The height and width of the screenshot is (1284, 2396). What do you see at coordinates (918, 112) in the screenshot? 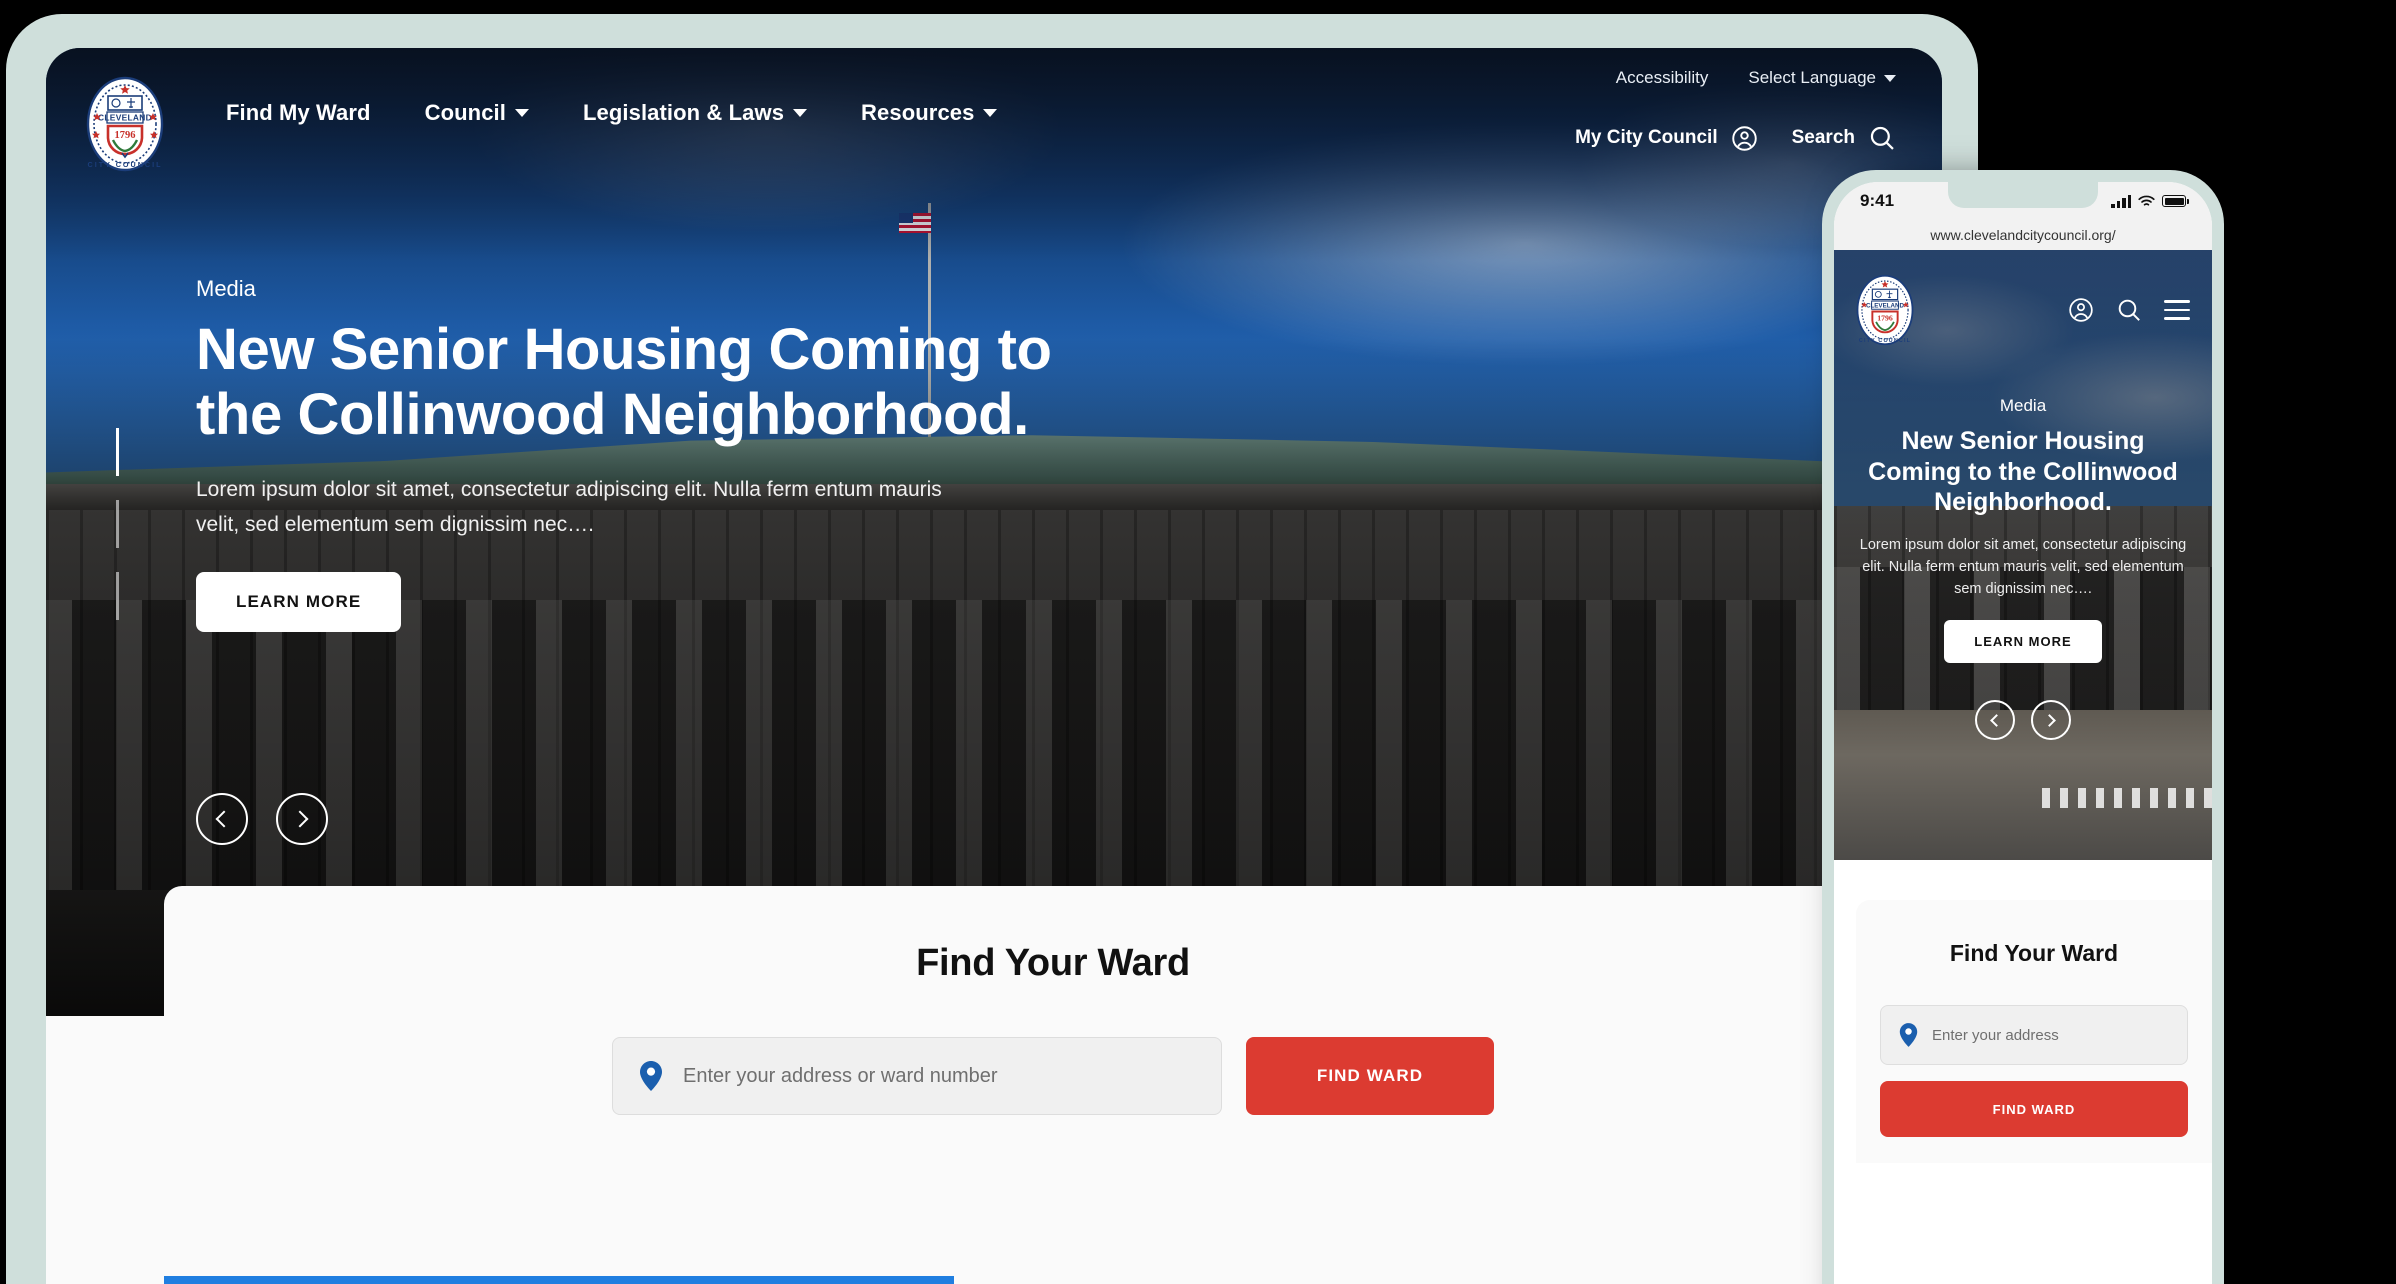
I see `nav-label: Resources` at bounding box center [918, 112].